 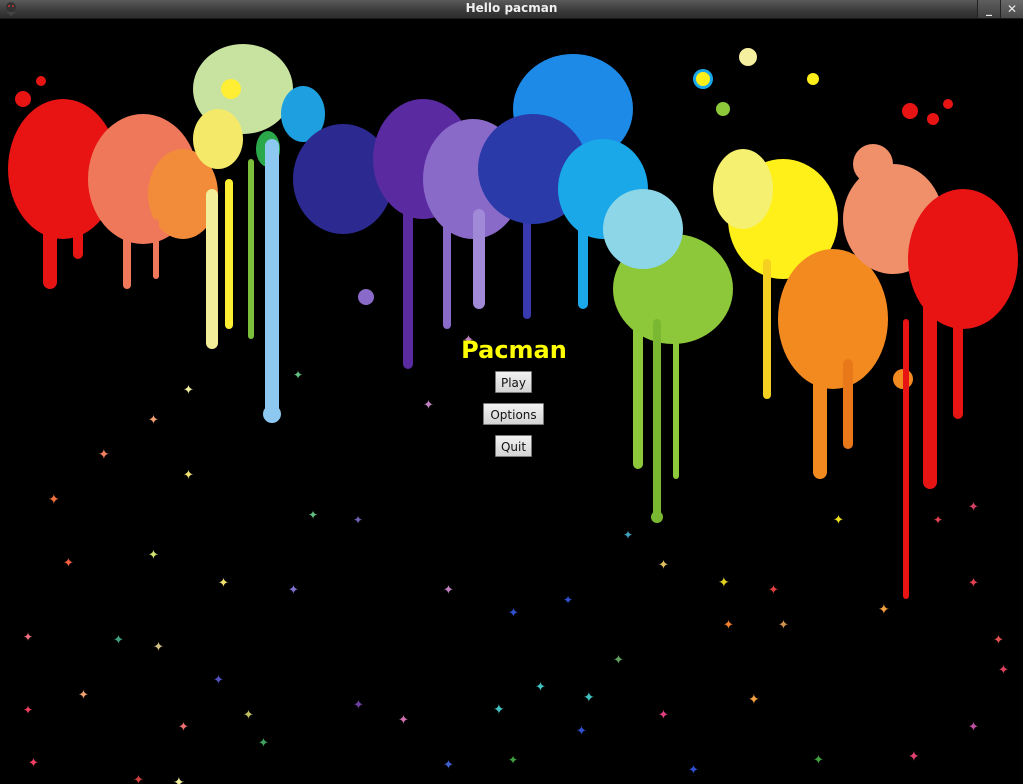 What do you see at coordinates (1011, 9) in the screenshot?
I see `close-button: ✕` at bounding box center [1011, 9].